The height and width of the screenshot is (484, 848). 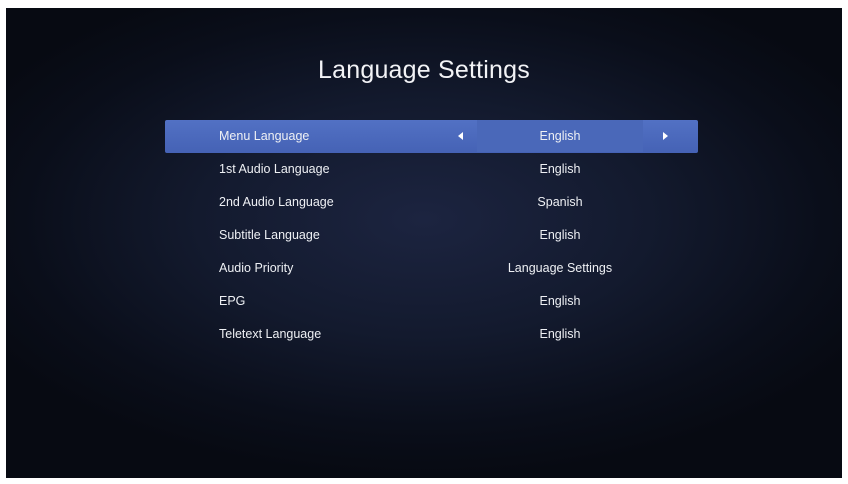 What do you see at coordinates (269, 235) in the screenshot?
I see `menu-row-label: Subtitle Language` at bounding box center [269, 235].